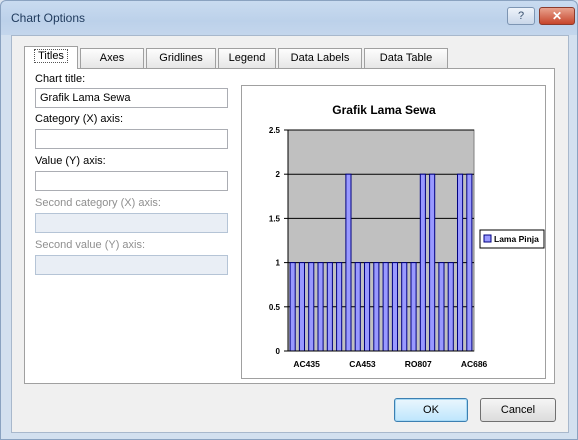 This screenshot has height=440, width=578. What do you see at coordinates (131, 265) in the screenshot?
I see `second-value-axis-field` at bounding box center [131, 265].